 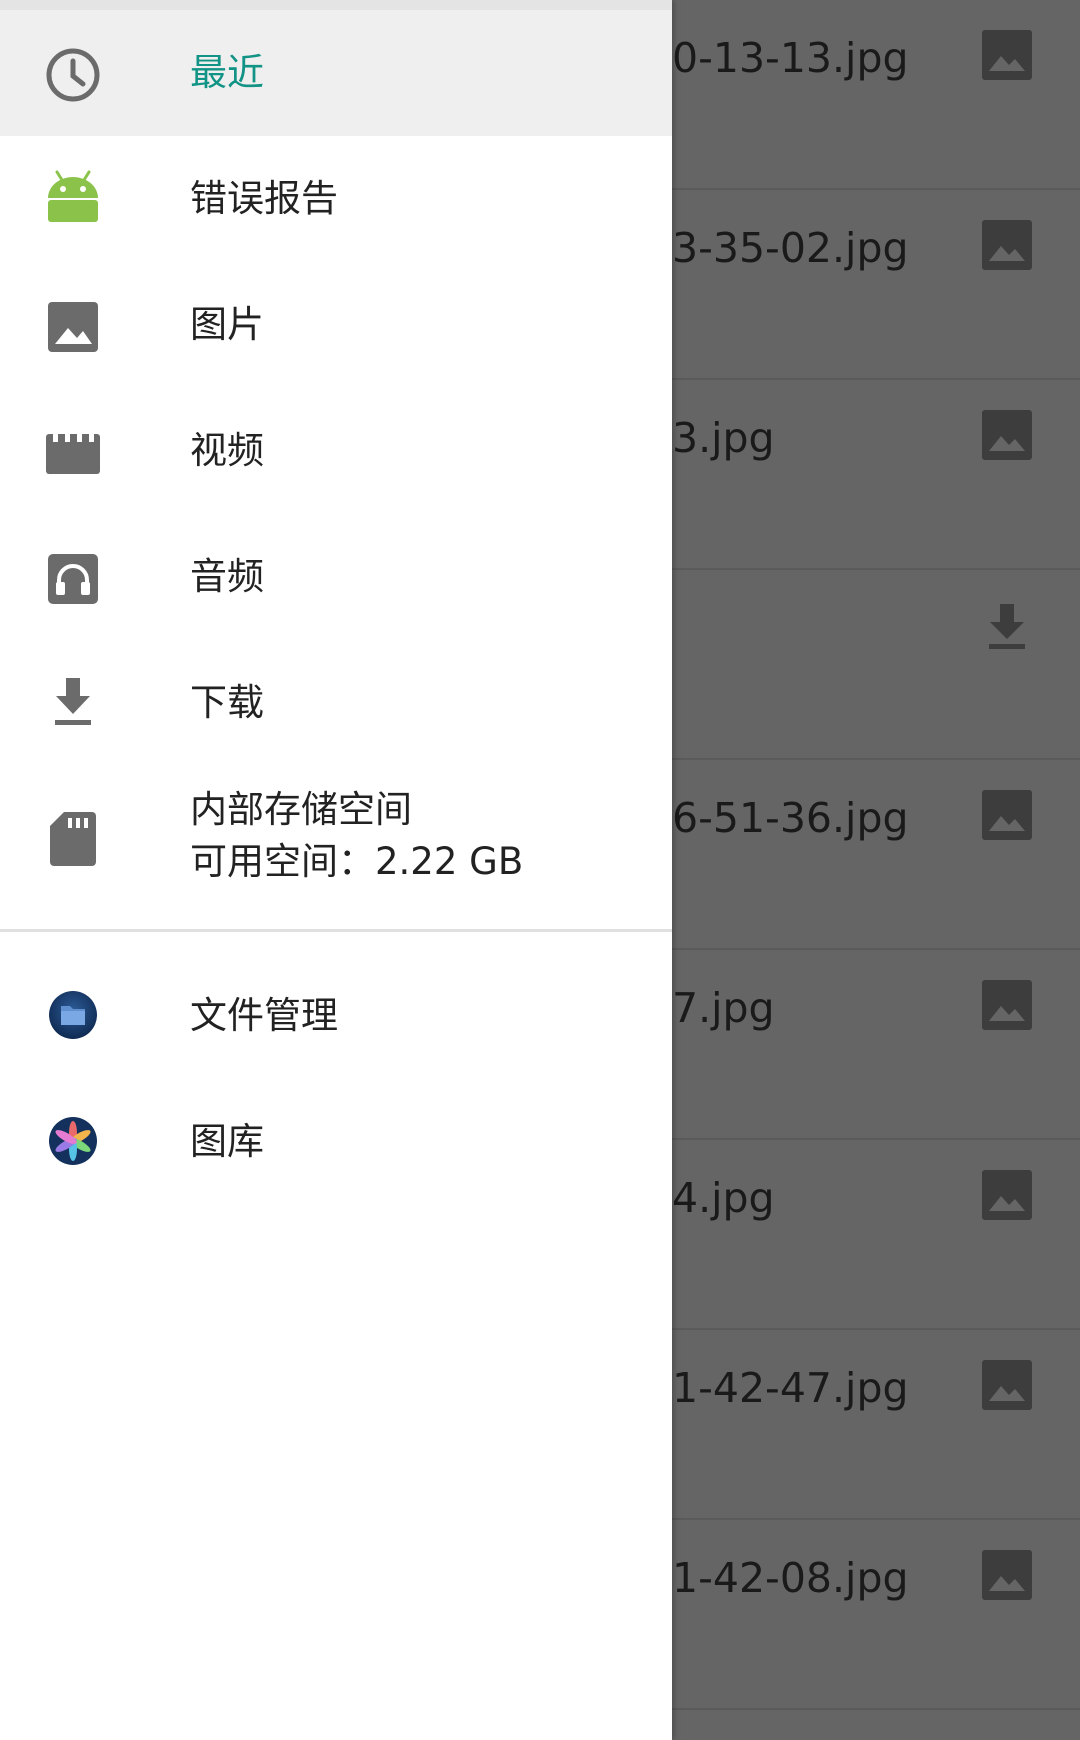 I want to click on file-name: 3.jpg, so click(x=723, y=438).